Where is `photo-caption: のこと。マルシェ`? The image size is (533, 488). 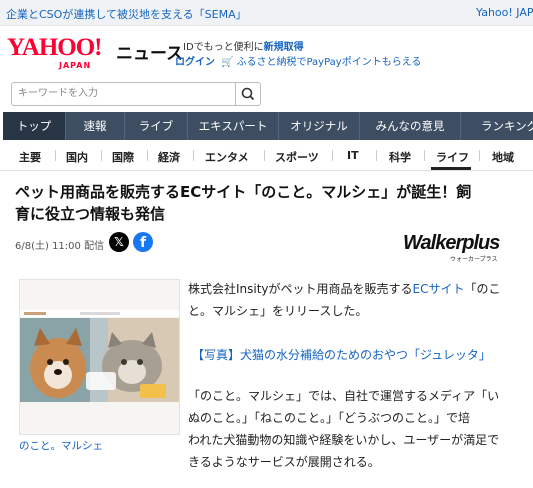
photo-caption: のこと。マルシェ is located at coordinates (61, 445).